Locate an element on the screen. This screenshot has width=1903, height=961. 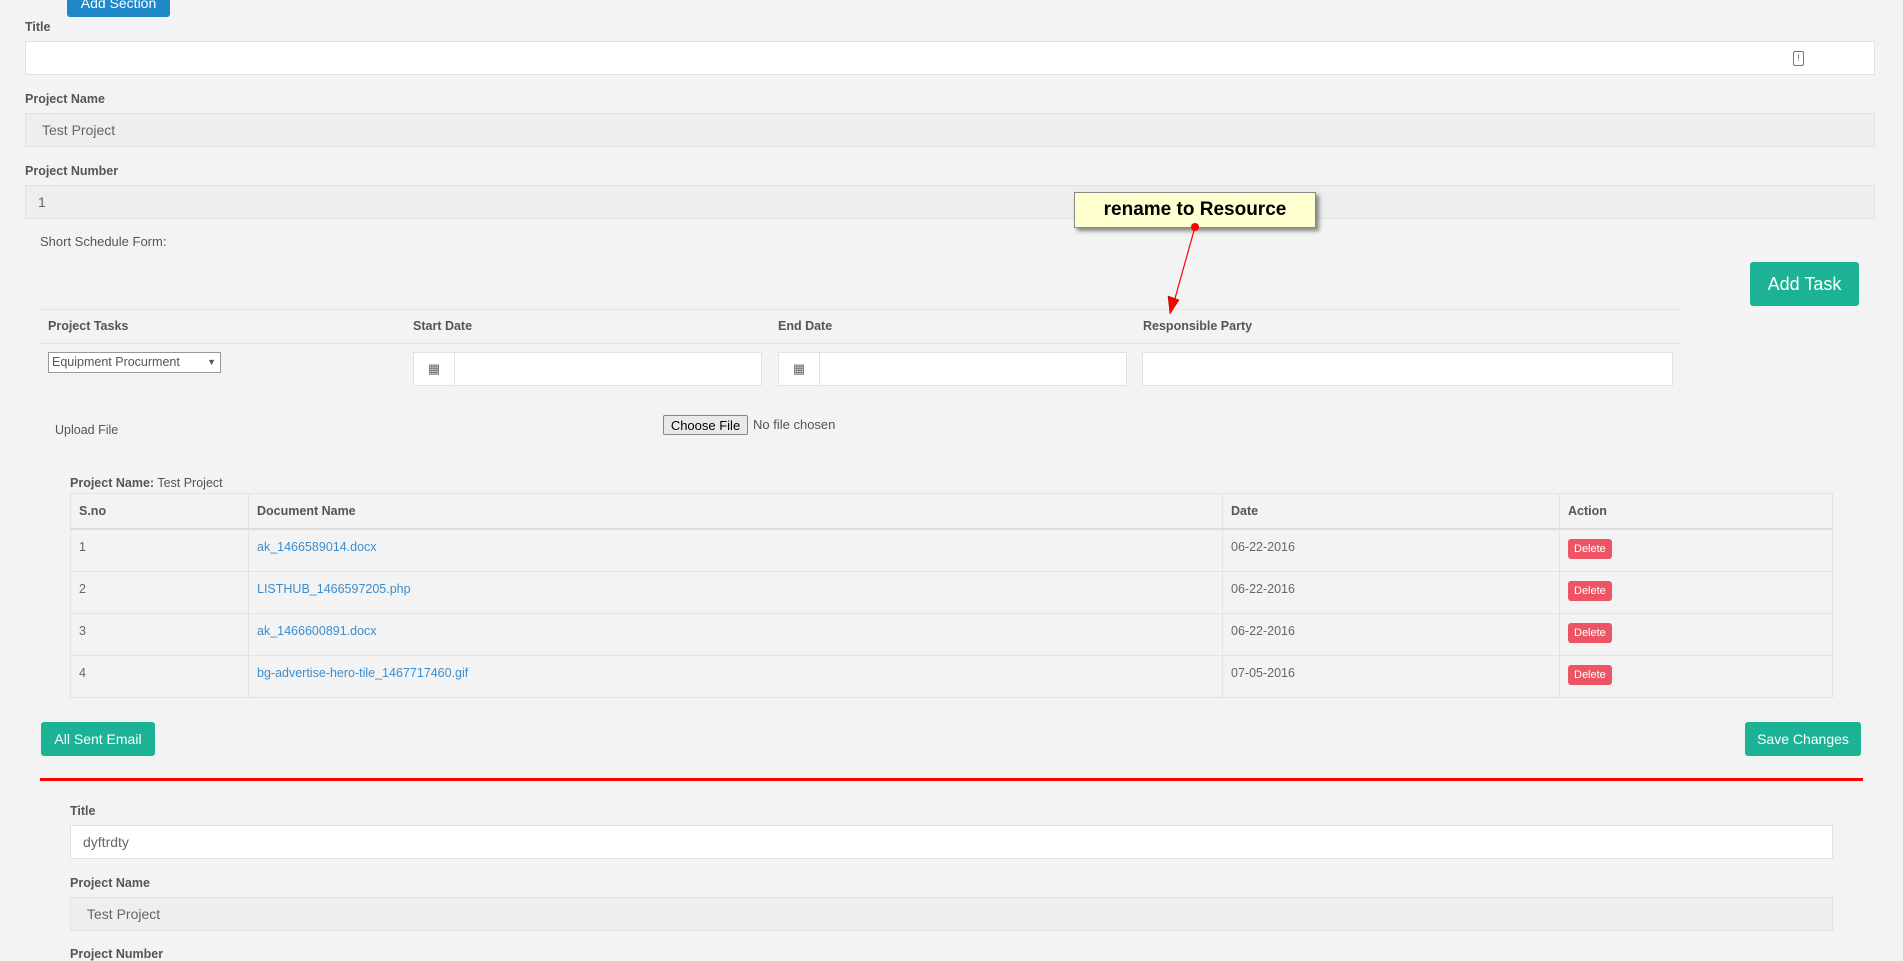
cell-sno: 2 is located at coordinates (159, 592).